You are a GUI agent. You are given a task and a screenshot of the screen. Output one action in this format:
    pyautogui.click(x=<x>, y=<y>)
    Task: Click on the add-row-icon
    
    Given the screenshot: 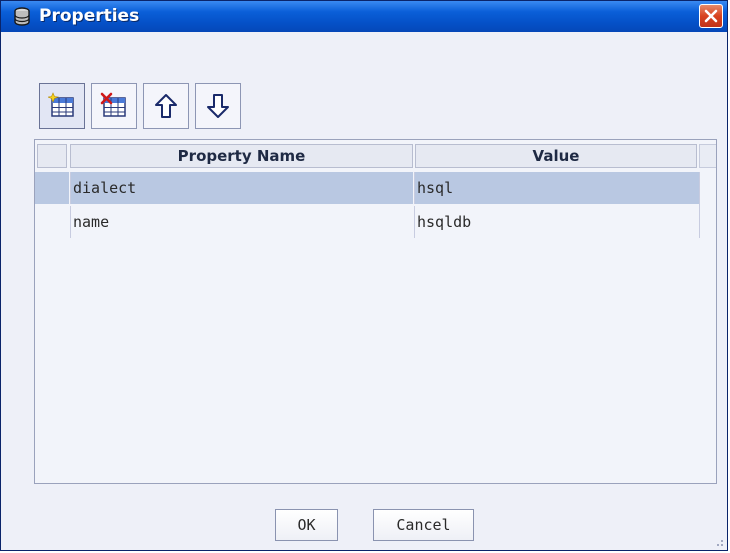 What is the action you would take?
    pyautogui.click(x=61, y=104)
    